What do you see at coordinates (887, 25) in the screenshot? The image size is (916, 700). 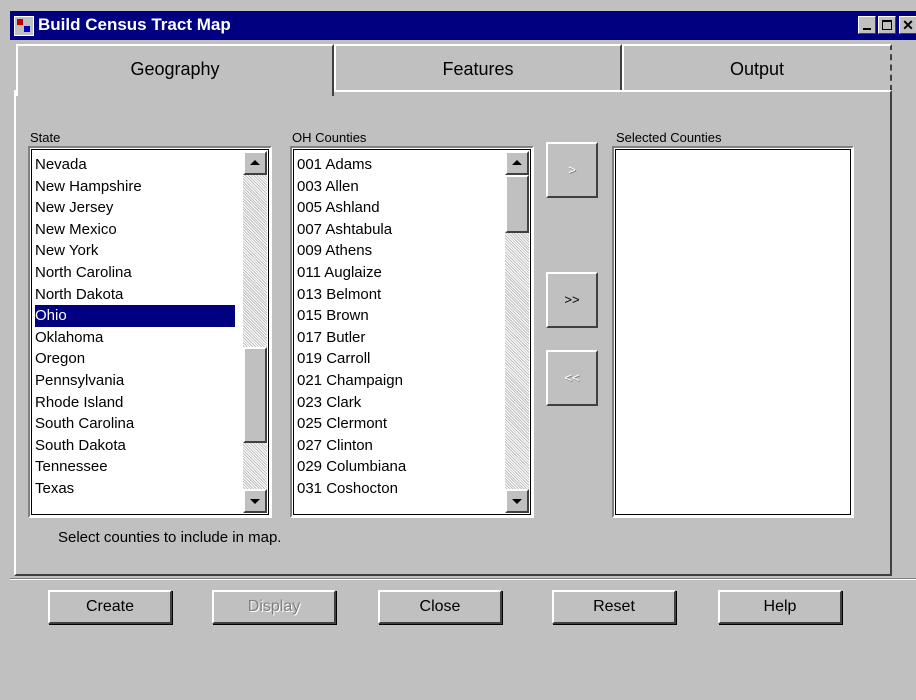 I see `maximize-button` at bounding box center [887, 25].